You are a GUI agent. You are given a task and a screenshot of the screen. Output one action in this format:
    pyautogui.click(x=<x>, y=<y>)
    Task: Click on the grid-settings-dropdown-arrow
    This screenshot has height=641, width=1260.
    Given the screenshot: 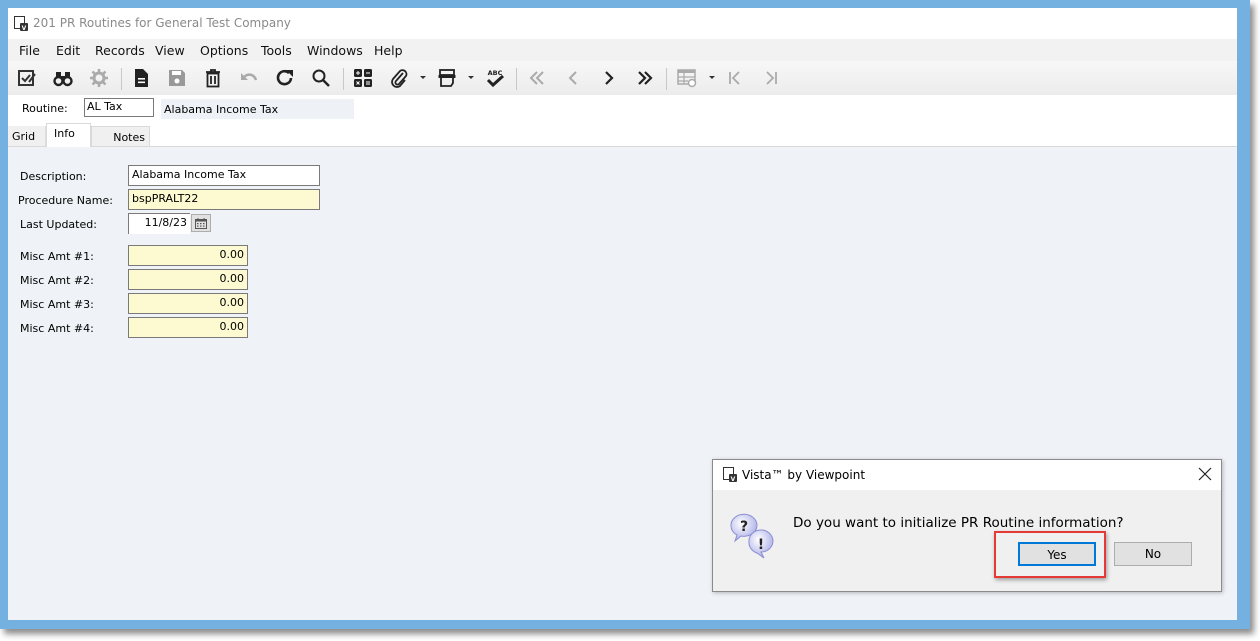 What is the action you would take?
    pyautogui.click(x=712, y=77)
    